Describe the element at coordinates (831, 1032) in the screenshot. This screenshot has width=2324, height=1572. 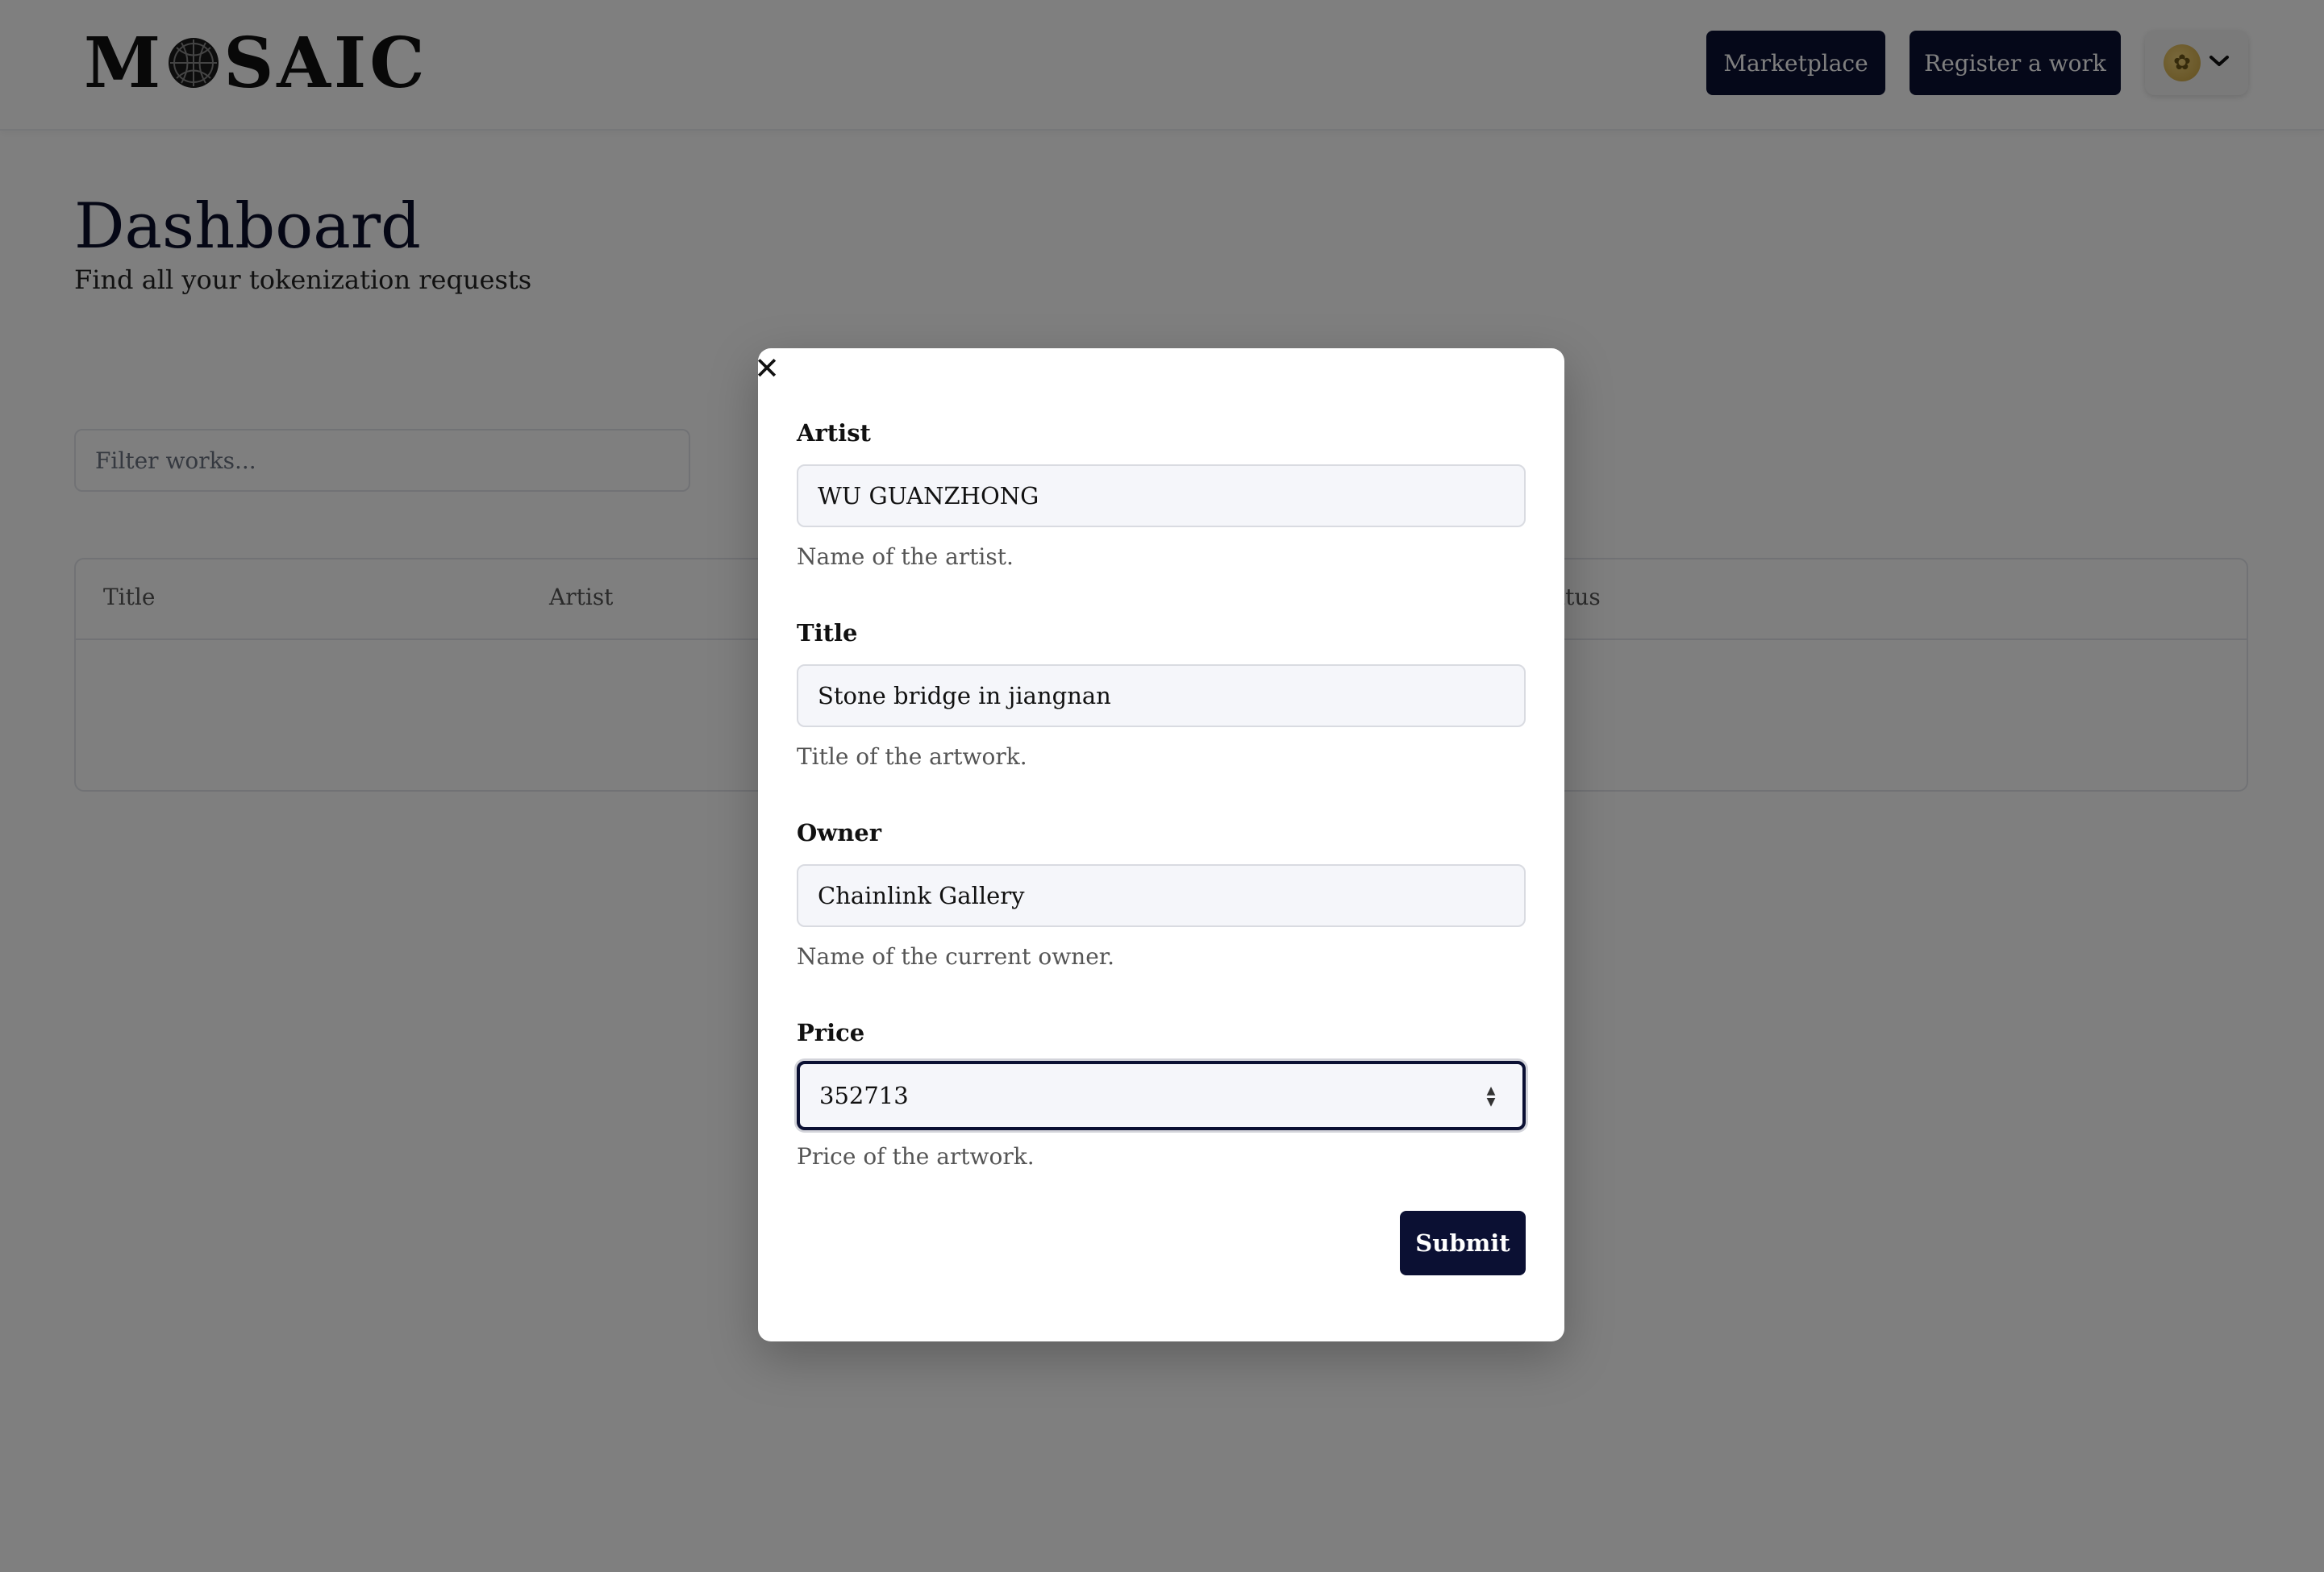
I see `price-label: Price` at that location.